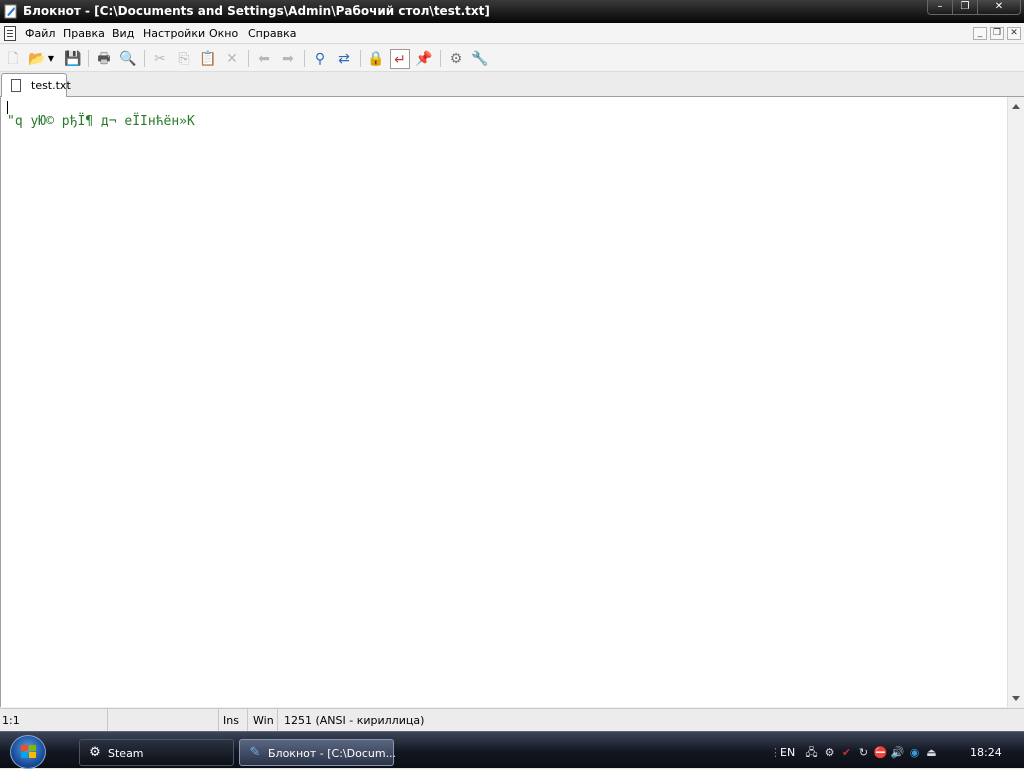 Image resolution: width=1024 pixels, height=769 pixels. Describe the element at coordinates (16, 85) in the screenshot. I see `document-icon` at that location.